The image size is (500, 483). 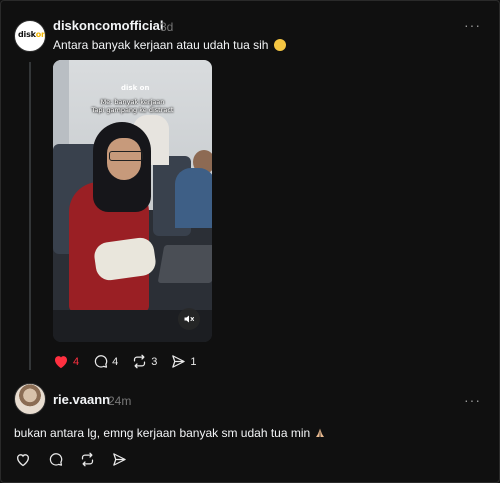 I want to click on reply-button: 4, so click(x=105, y=361).